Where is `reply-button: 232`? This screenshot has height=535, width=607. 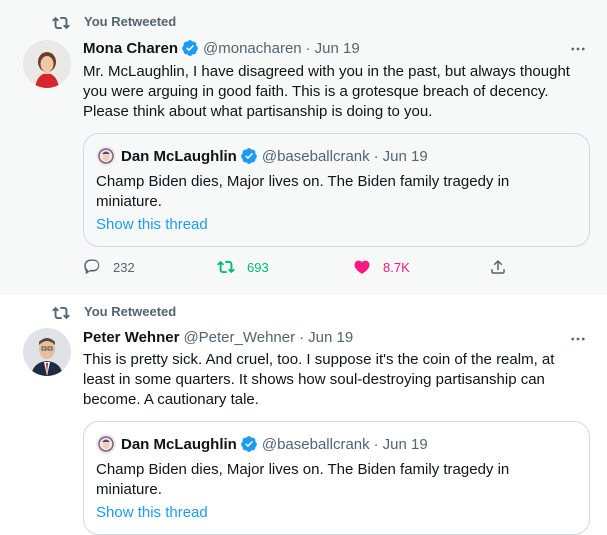
reply-button: 232 is located at coordinates (109, 267).